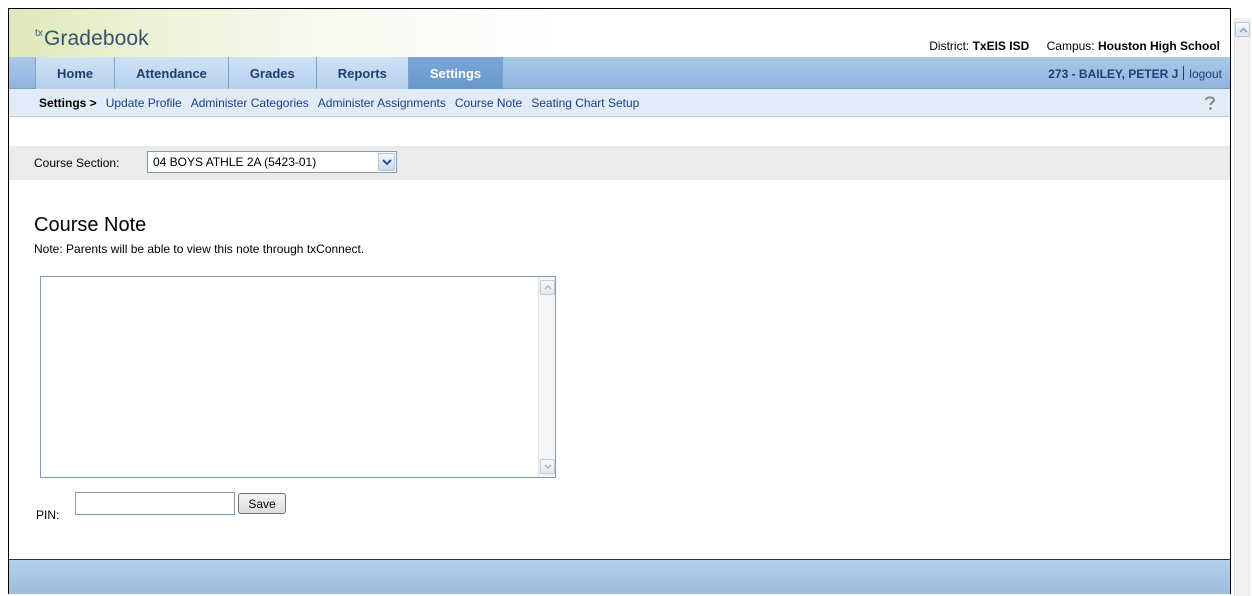 This screenshot has height=596, width=1252. Describe the element at coordinates (68, 103) in the screenshot. I see `breadcrumb: Settings >` at that location.